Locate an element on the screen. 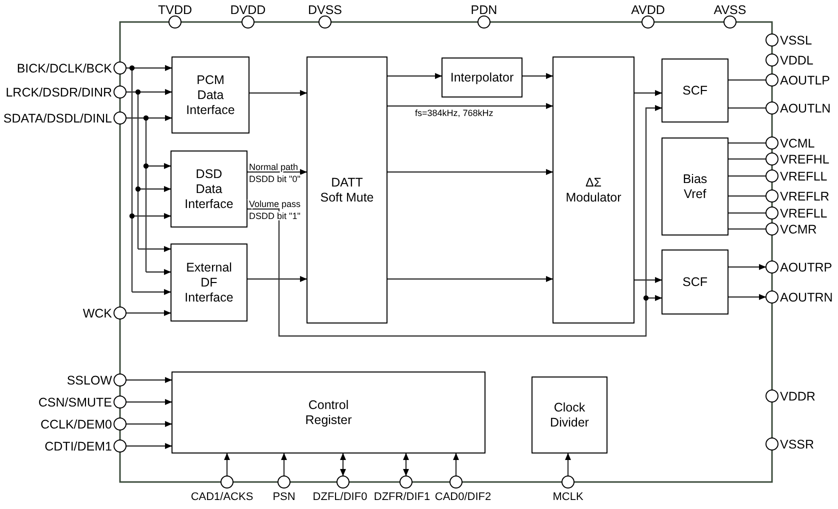 The width and height of the screenshot is (838, 509). pin-label: DVDD is located at coordinates (248, 10).